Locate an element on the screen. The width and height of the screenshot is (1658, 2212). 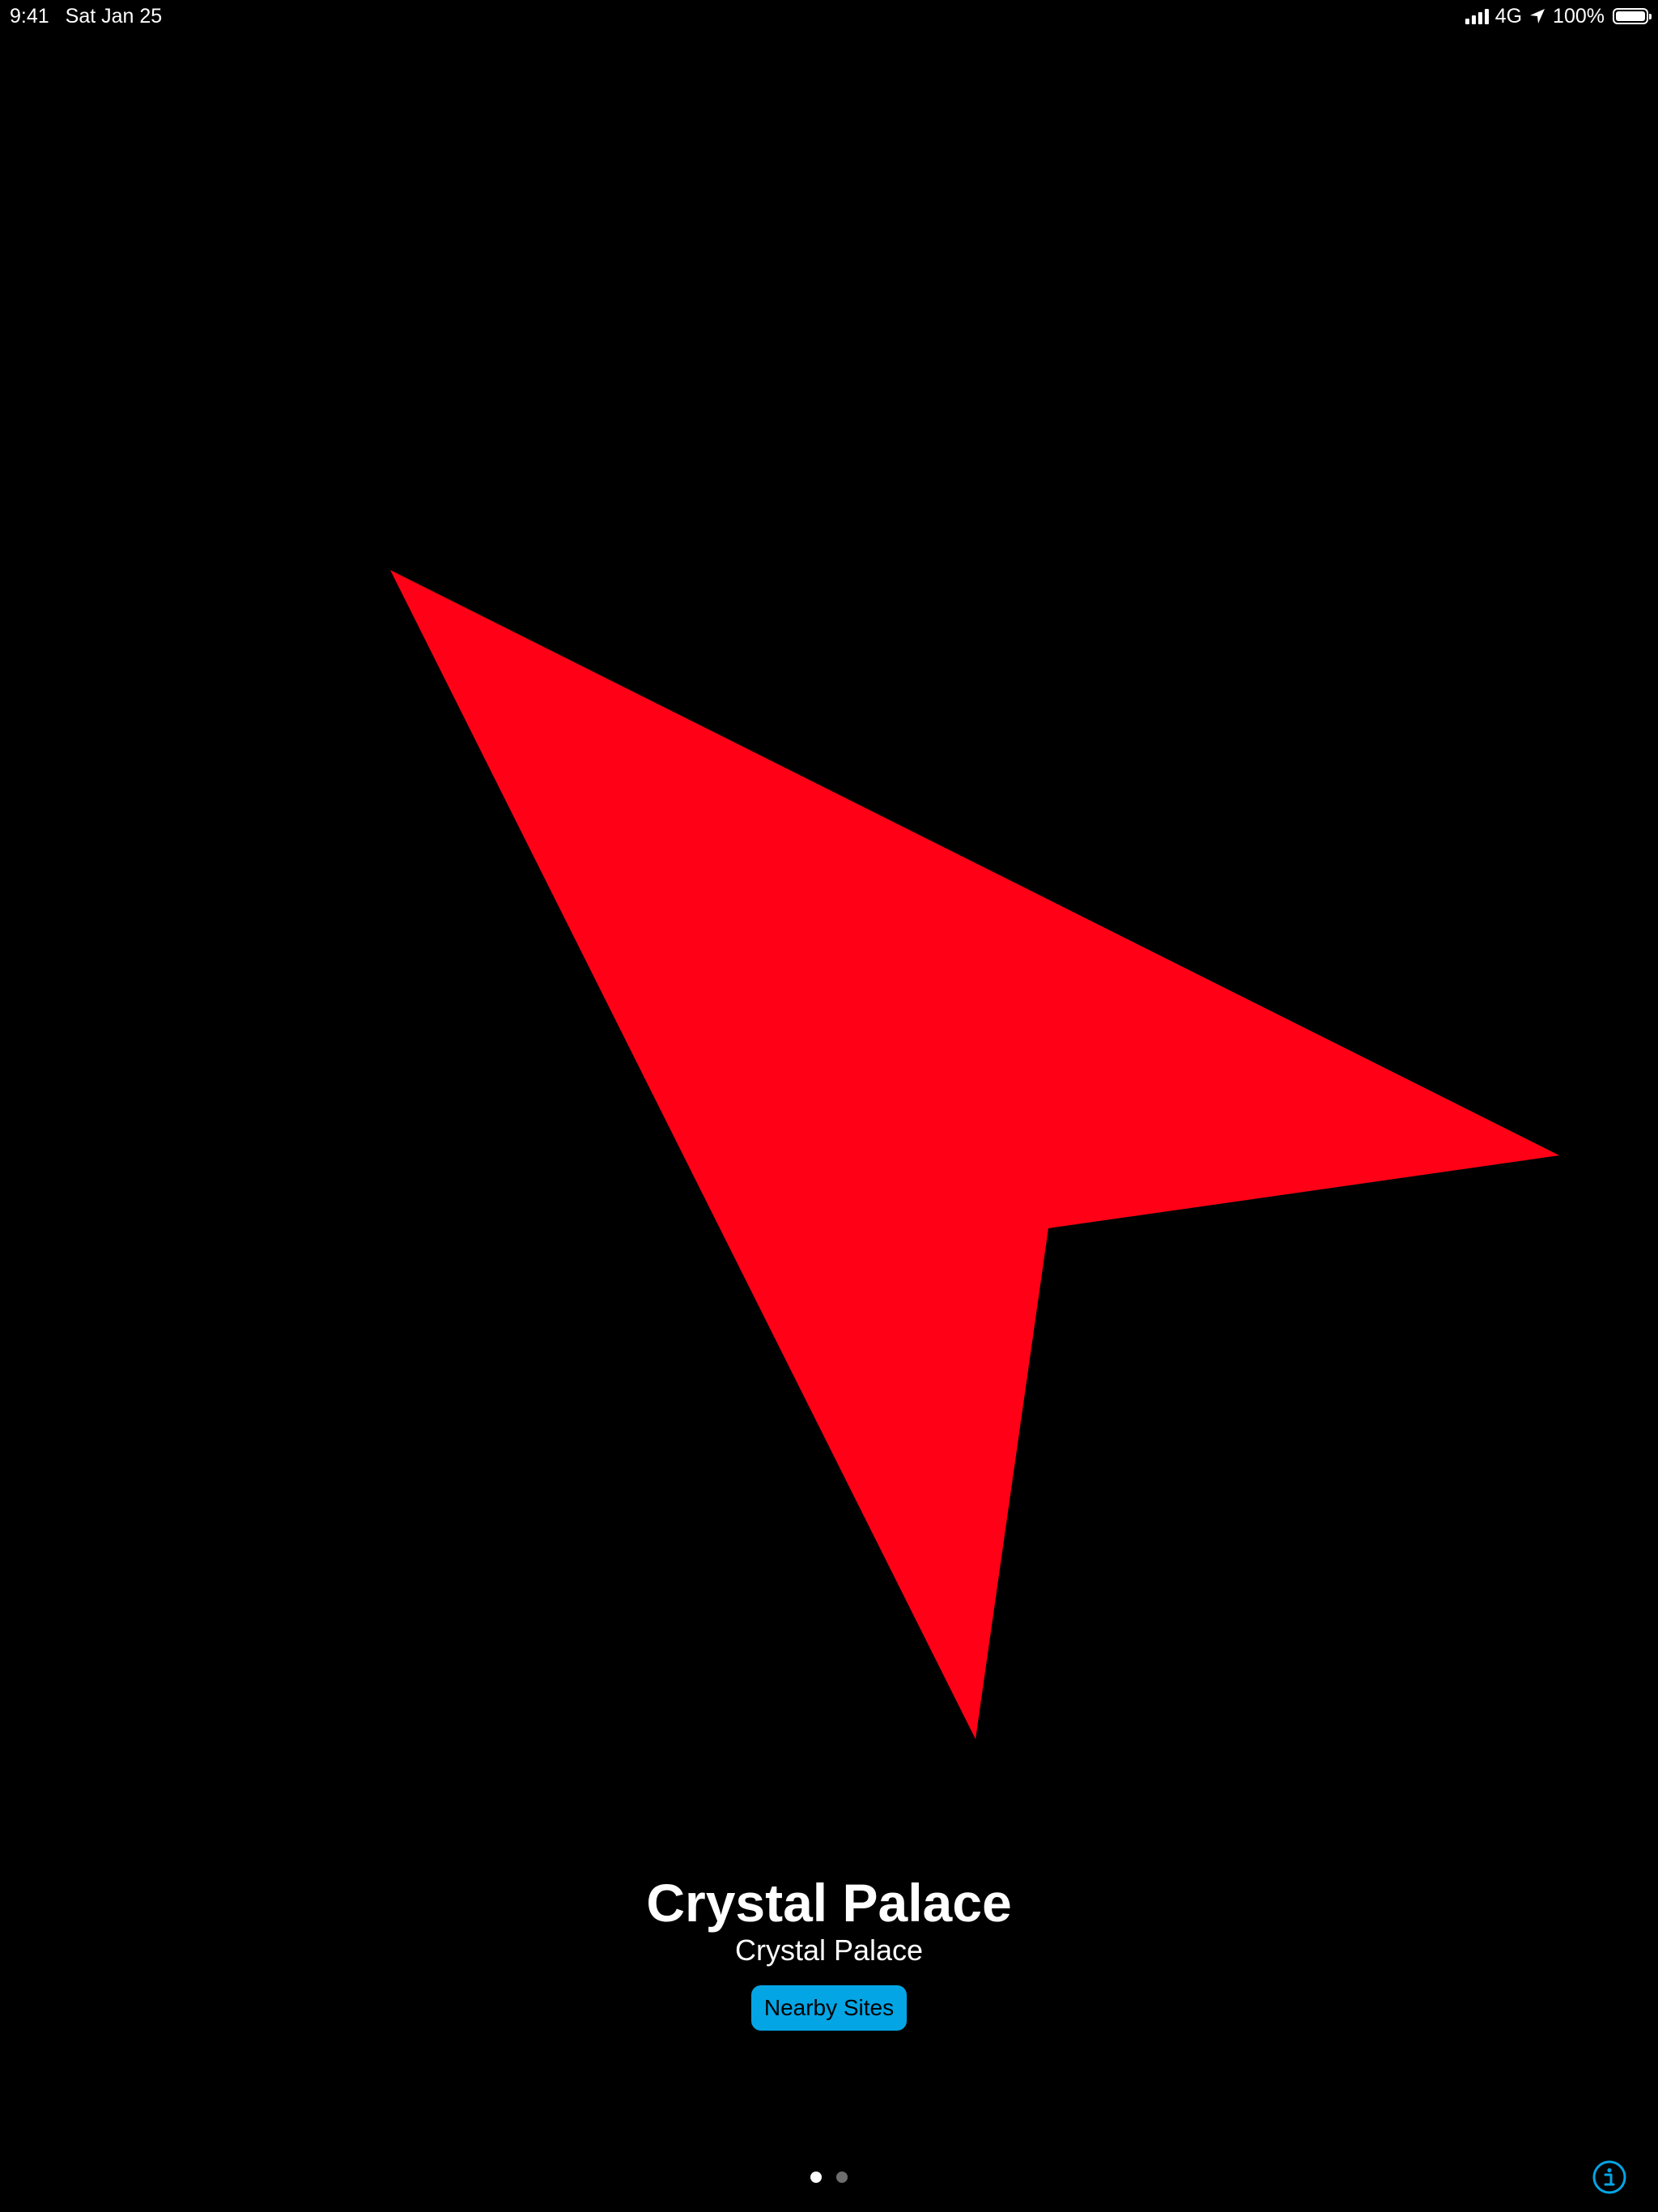
place-subtitle: Crystal Palace is located at coordinates (829, 1950).